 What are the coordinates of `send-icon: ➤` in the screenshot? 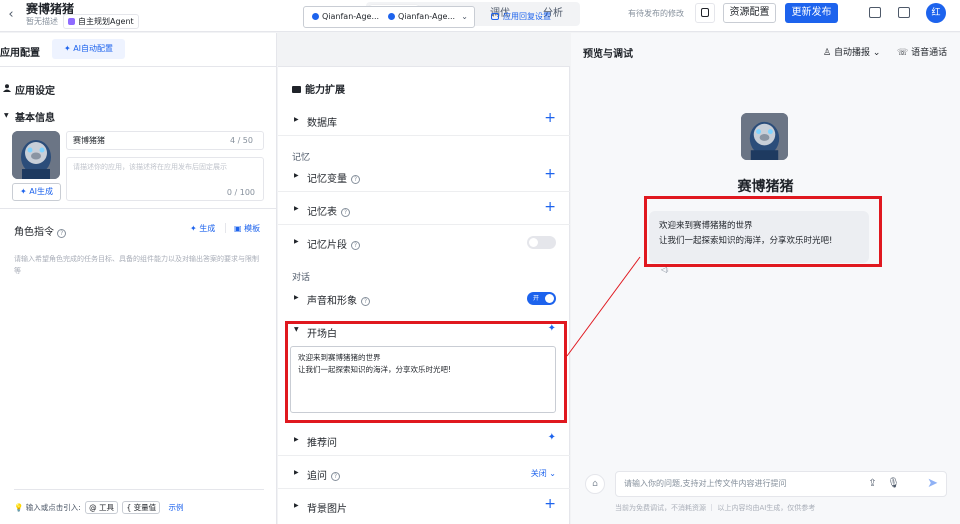 It's located at (932, 484).